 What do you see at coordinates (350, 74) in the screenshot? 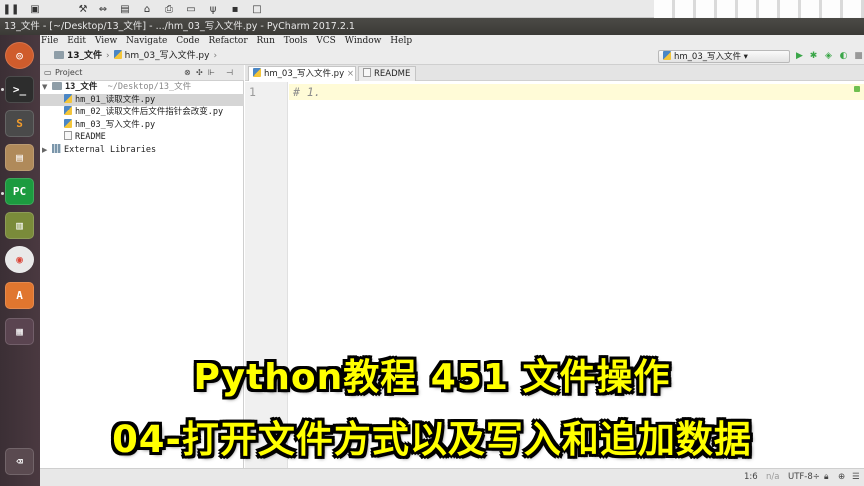
I see `close-icon: ×` at bounding box center [350, 74].